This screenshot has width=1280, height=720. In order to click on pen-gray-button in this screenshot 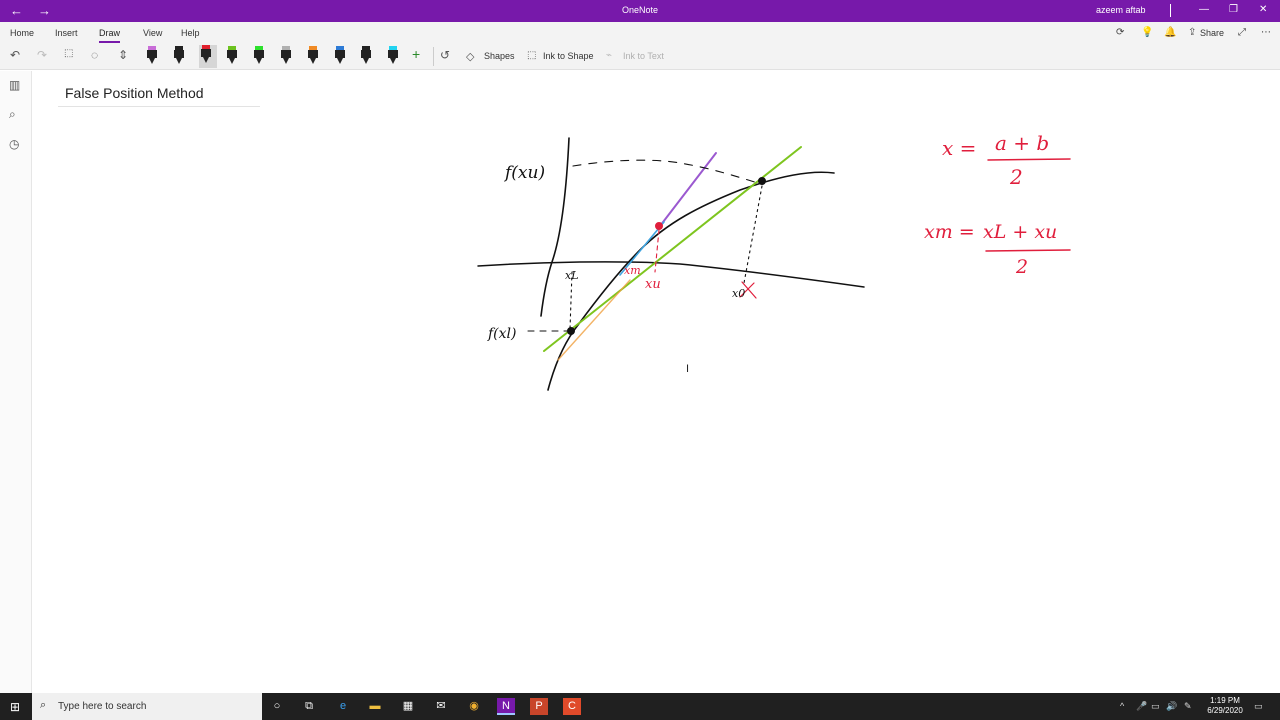, I will do `click(286, 56)`.